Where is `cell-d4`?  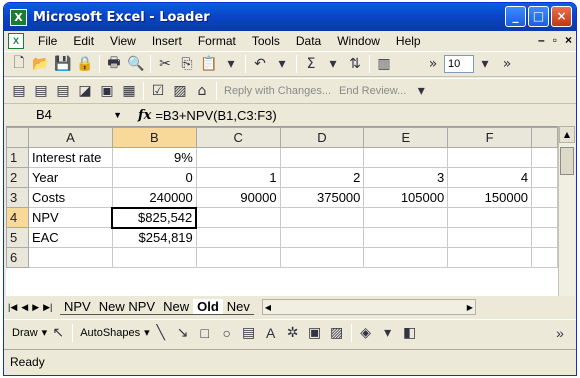
cell-d4 is located at coordinates (322, 217).